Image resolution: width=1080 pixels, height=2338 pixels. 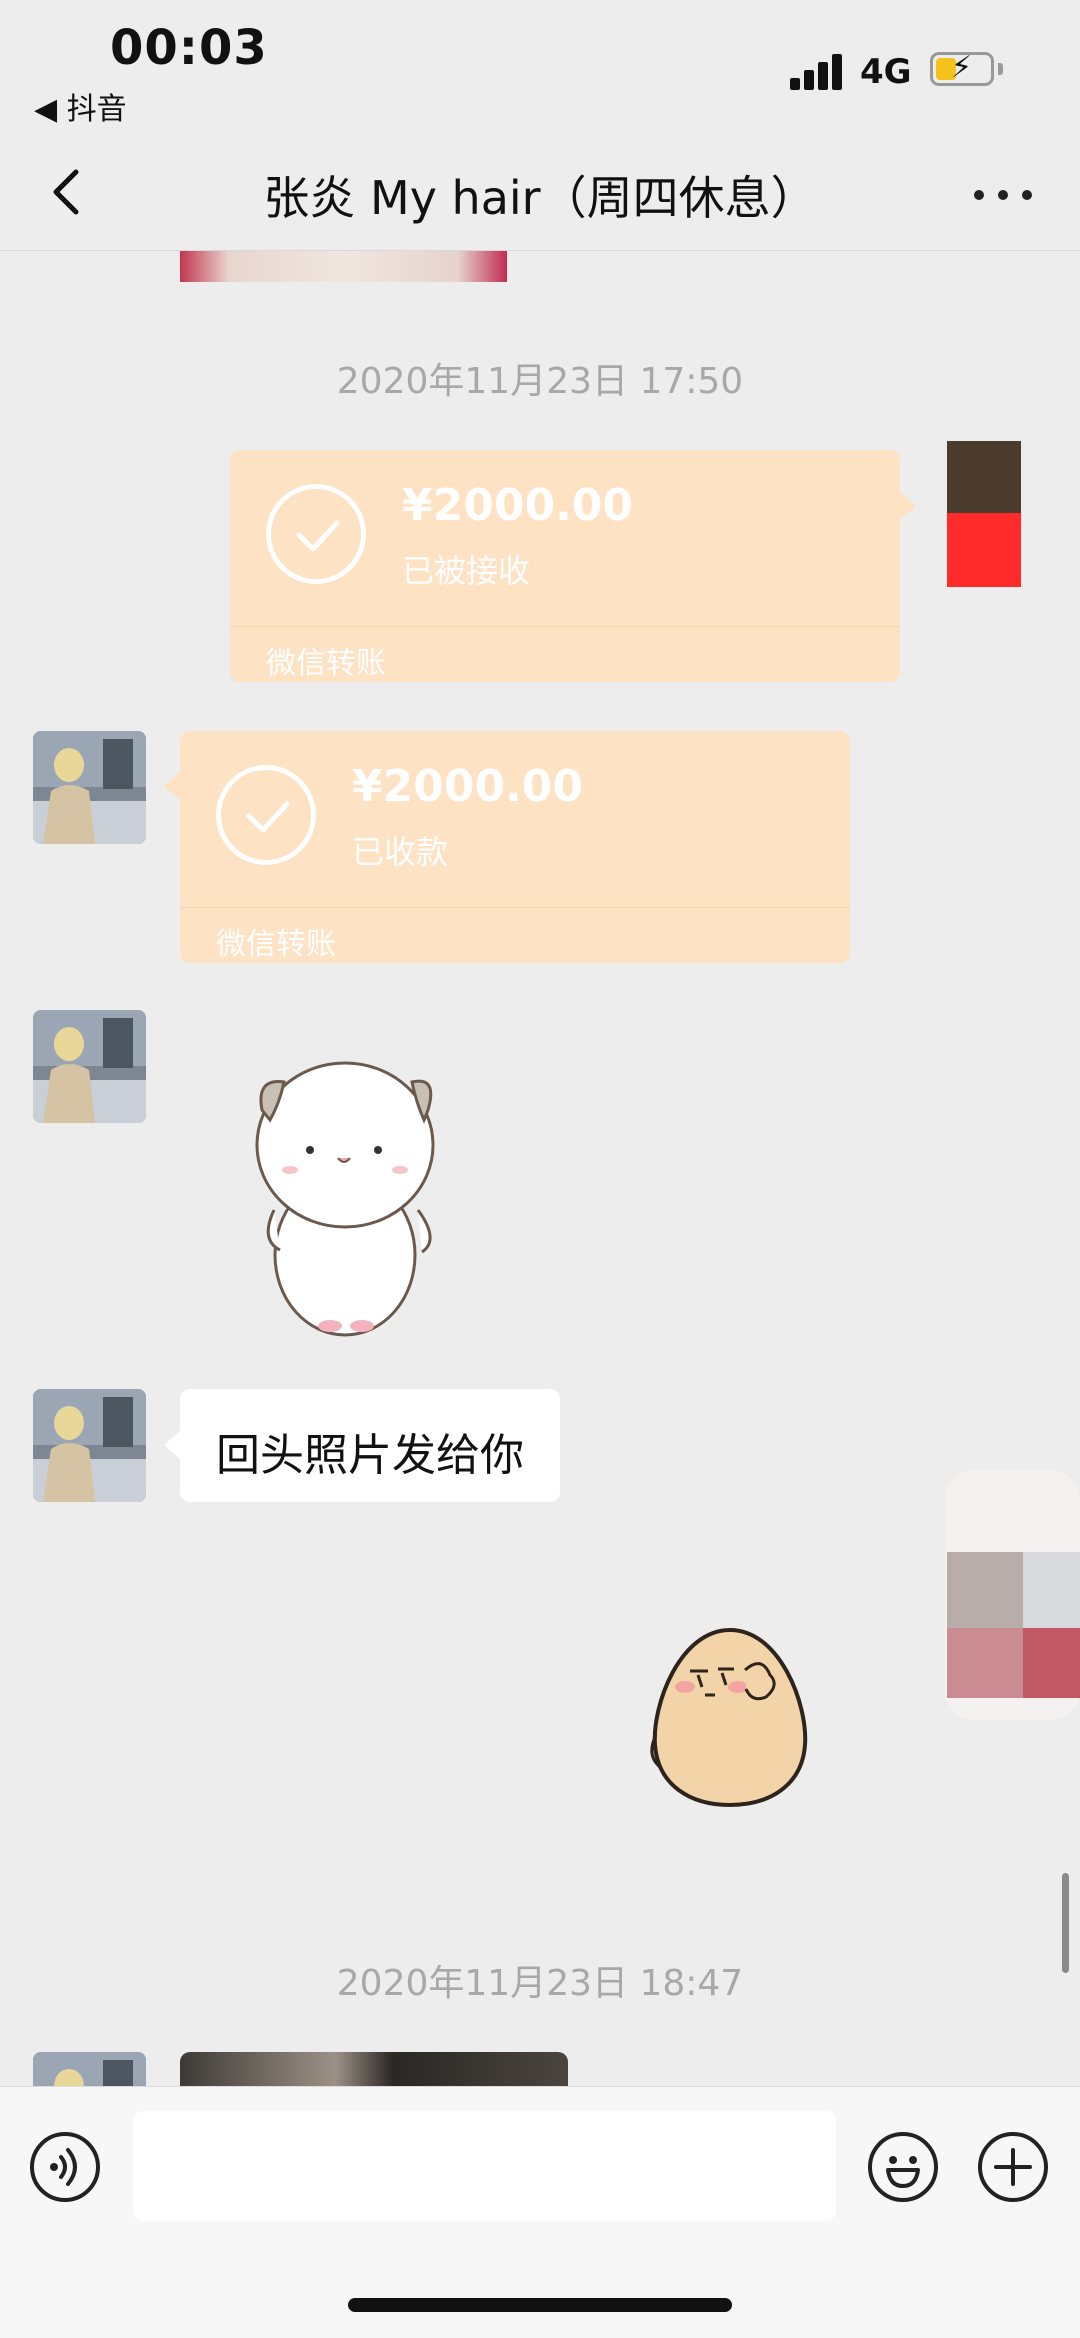 What do you see at coordinates (540, 2305) in the screenshot?
I see `home-indicator` at bounding box center [540, 2305].